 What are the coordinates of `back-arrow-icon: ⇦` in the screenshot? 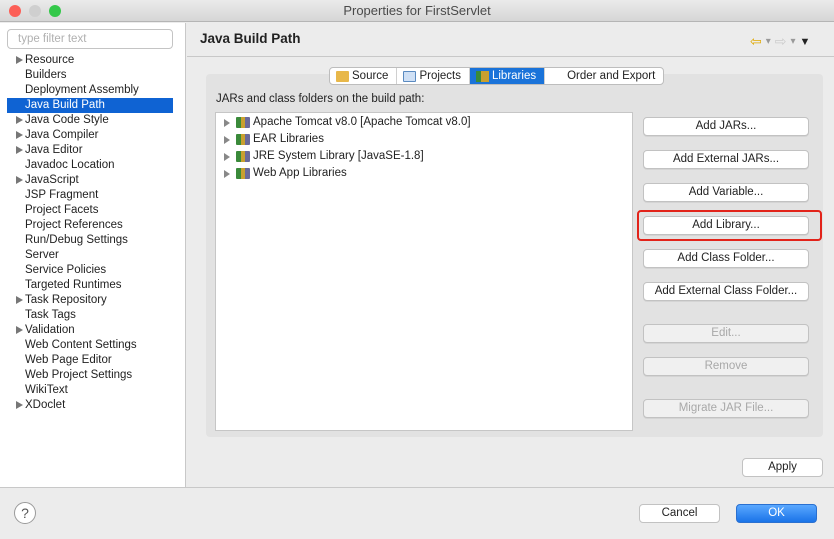 It's located at (756, 41).